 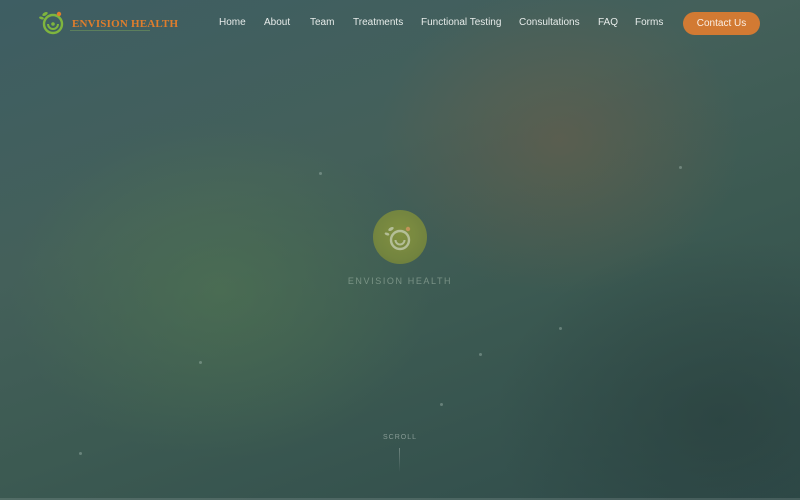 I want to click on brand-name: ENVISION HEALTH, so click(x=125, y=23).